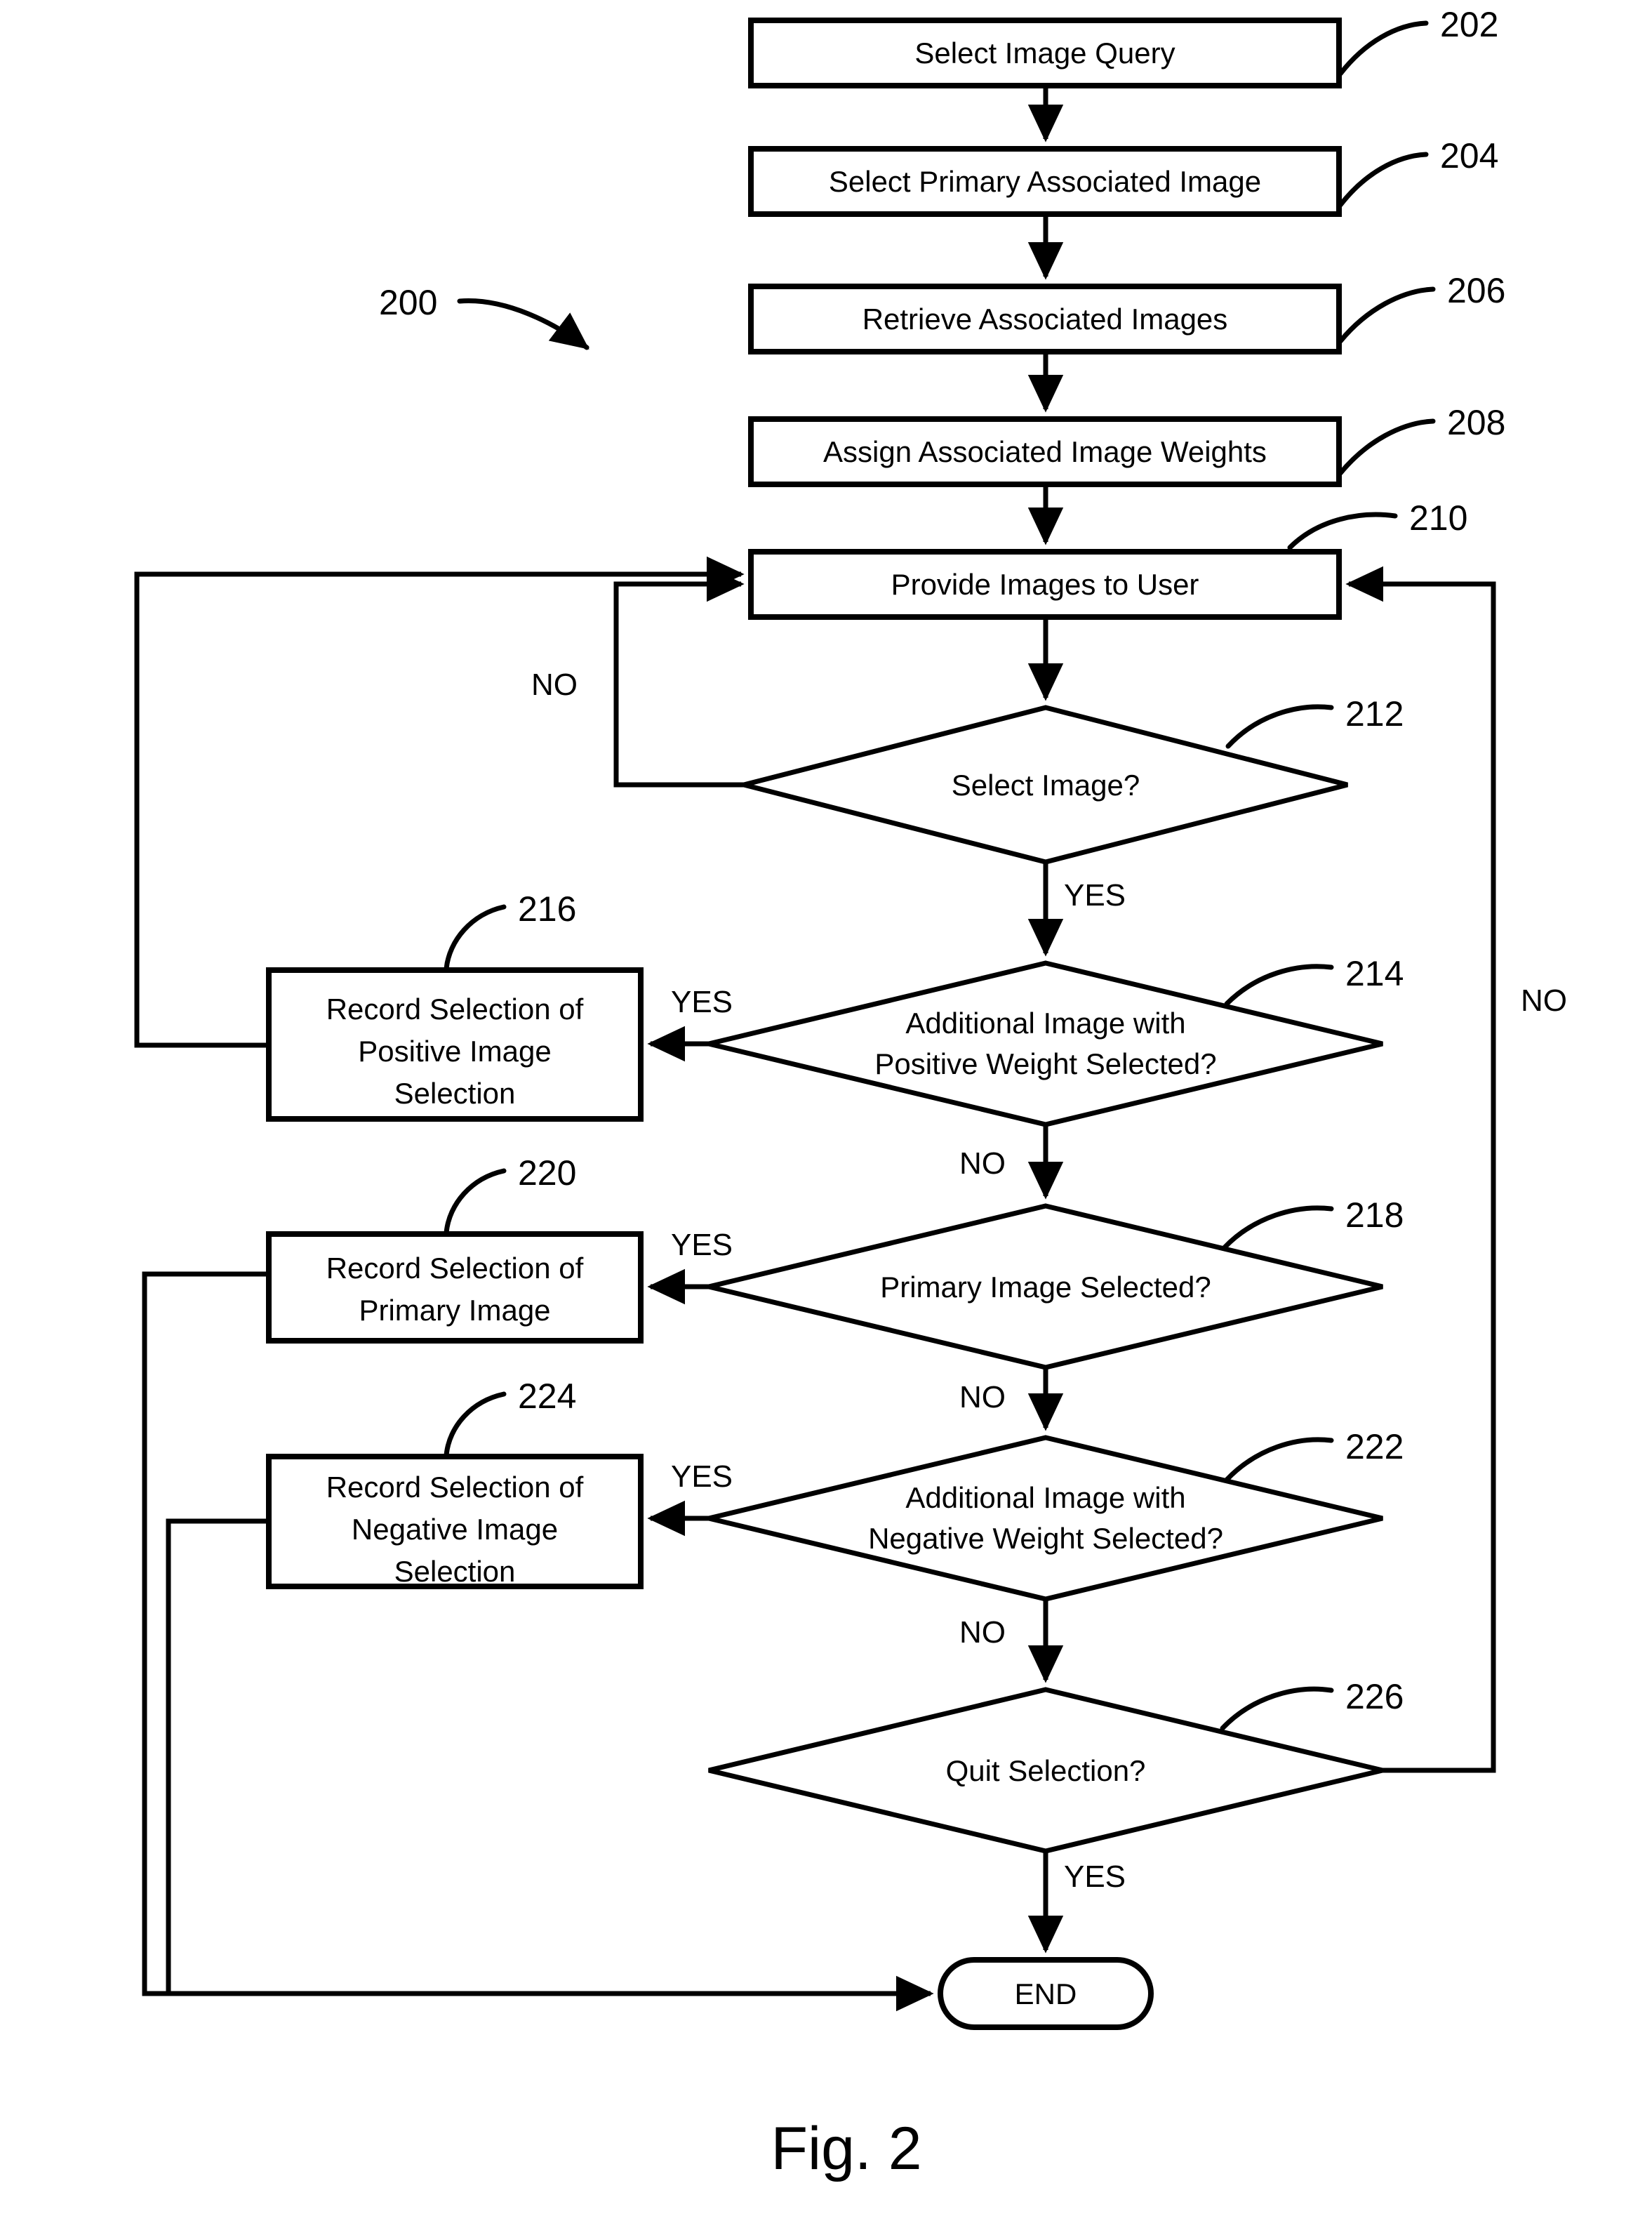 Image resolution: width=1652 pixels, height=2228 pixels. I want to click on node-214-label-line1: Additional Image with, so click(1045, 1023).